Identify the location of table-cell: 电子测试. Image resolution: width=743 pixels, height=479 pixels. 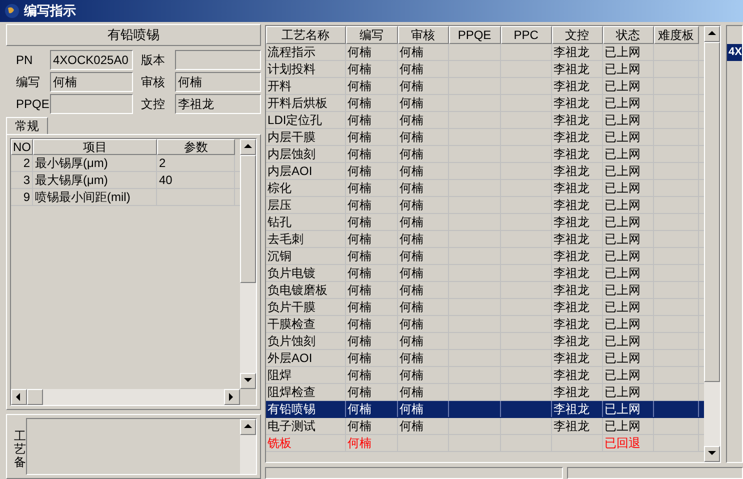
(306, 426).